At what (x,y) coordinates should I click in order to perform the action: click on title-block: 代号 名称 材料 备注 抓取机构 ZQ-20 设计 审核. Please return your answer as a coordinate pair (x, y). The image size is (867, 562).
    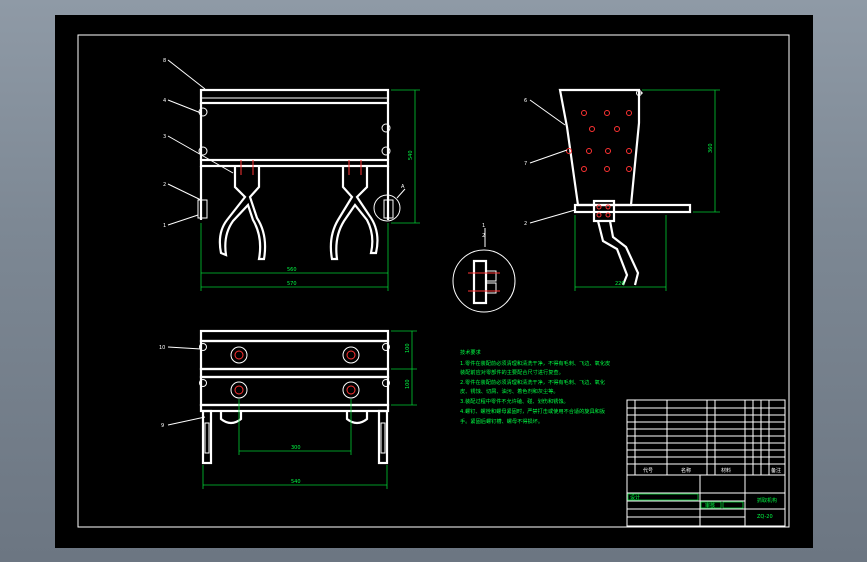
    Looking at the image, I should click on (706, 463).